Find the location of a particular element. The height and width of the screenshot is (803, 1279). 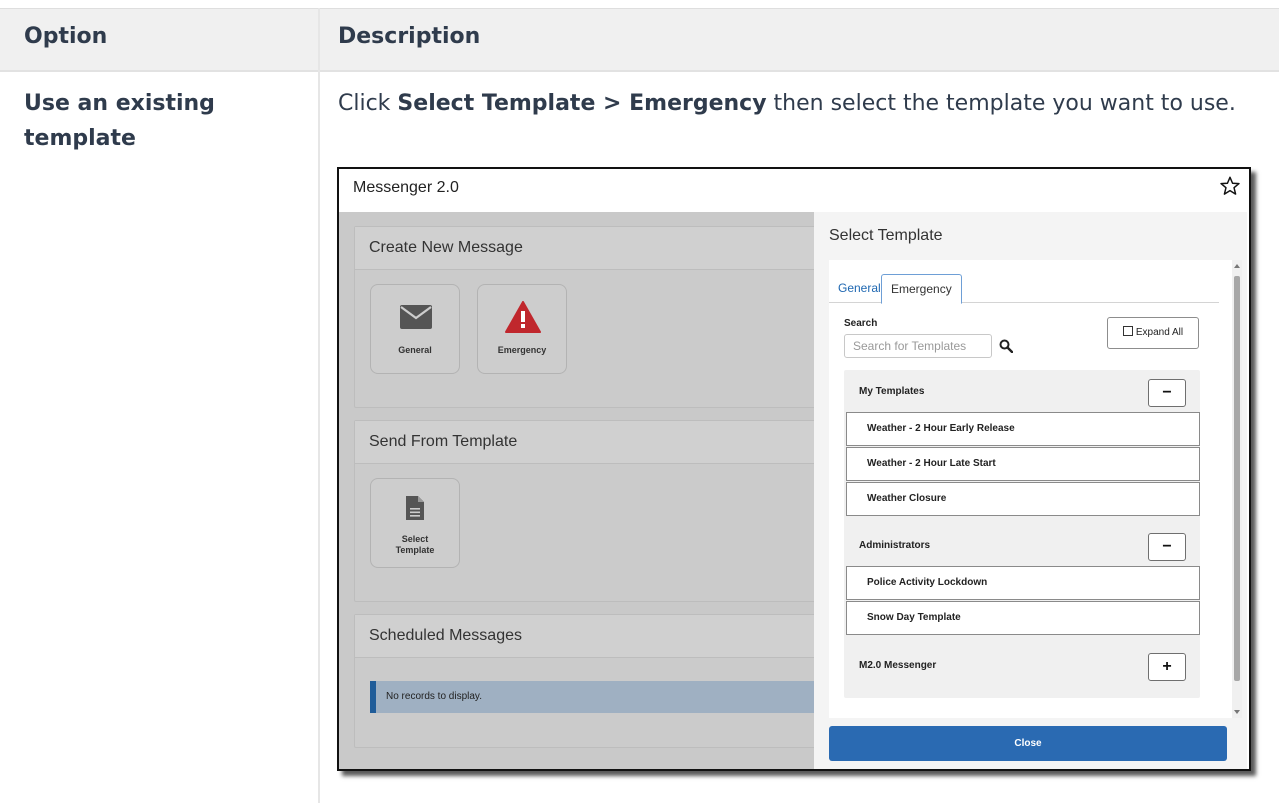

panel-title: Send From Template is located at coordinates (590, 442).